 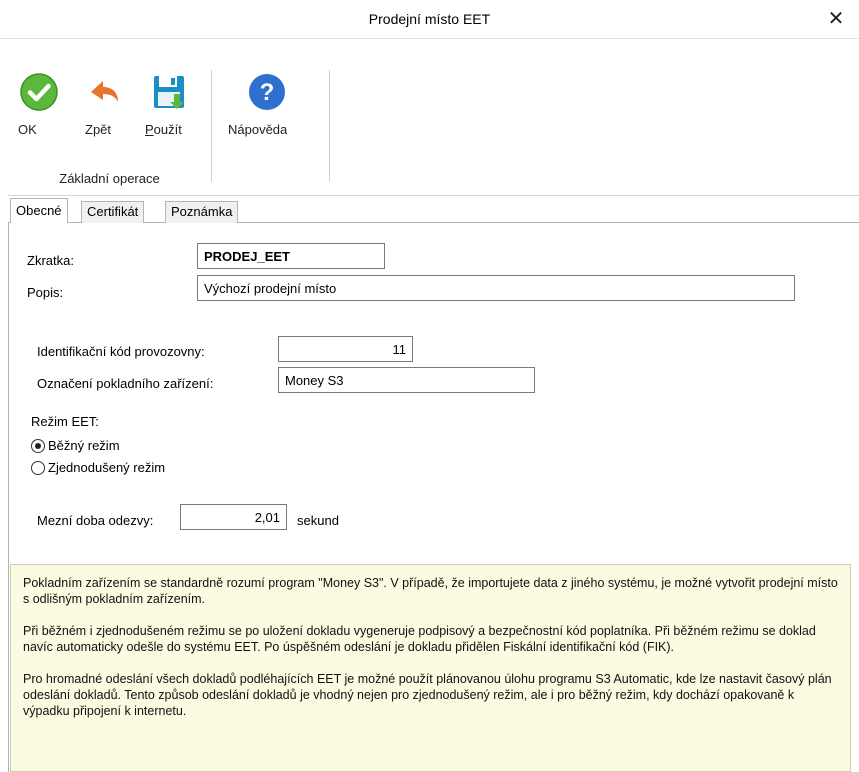 What do you see at coordinates (95, 520) in the screenshot?
I see `doba-label: Mezní doba odezvy:` at bounding box center [95, 520].